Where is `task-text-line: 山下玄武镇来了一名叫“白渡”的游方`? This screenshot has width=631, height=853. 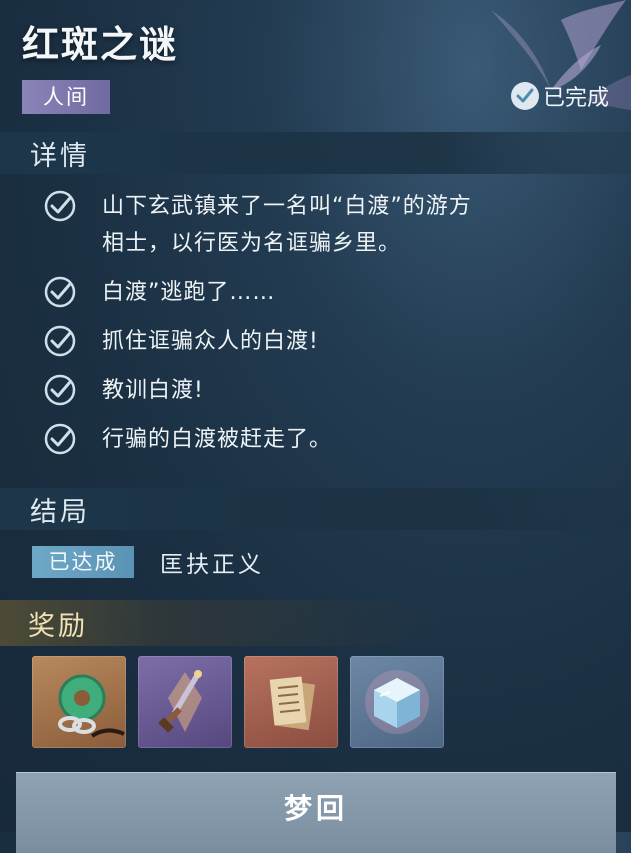
task-text-line: 山下玄武镇来了一名叫“白渡”的游方 is located at coordinates (287, 206).